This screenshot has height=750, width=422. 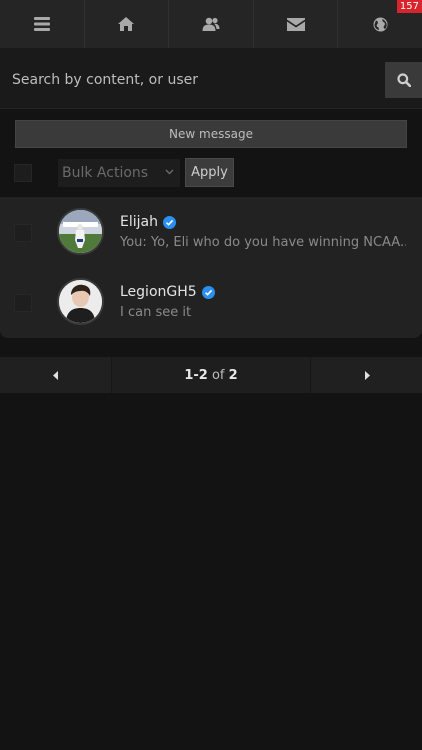 I want to click on caret-right-icon, so click(x=367, y=375).